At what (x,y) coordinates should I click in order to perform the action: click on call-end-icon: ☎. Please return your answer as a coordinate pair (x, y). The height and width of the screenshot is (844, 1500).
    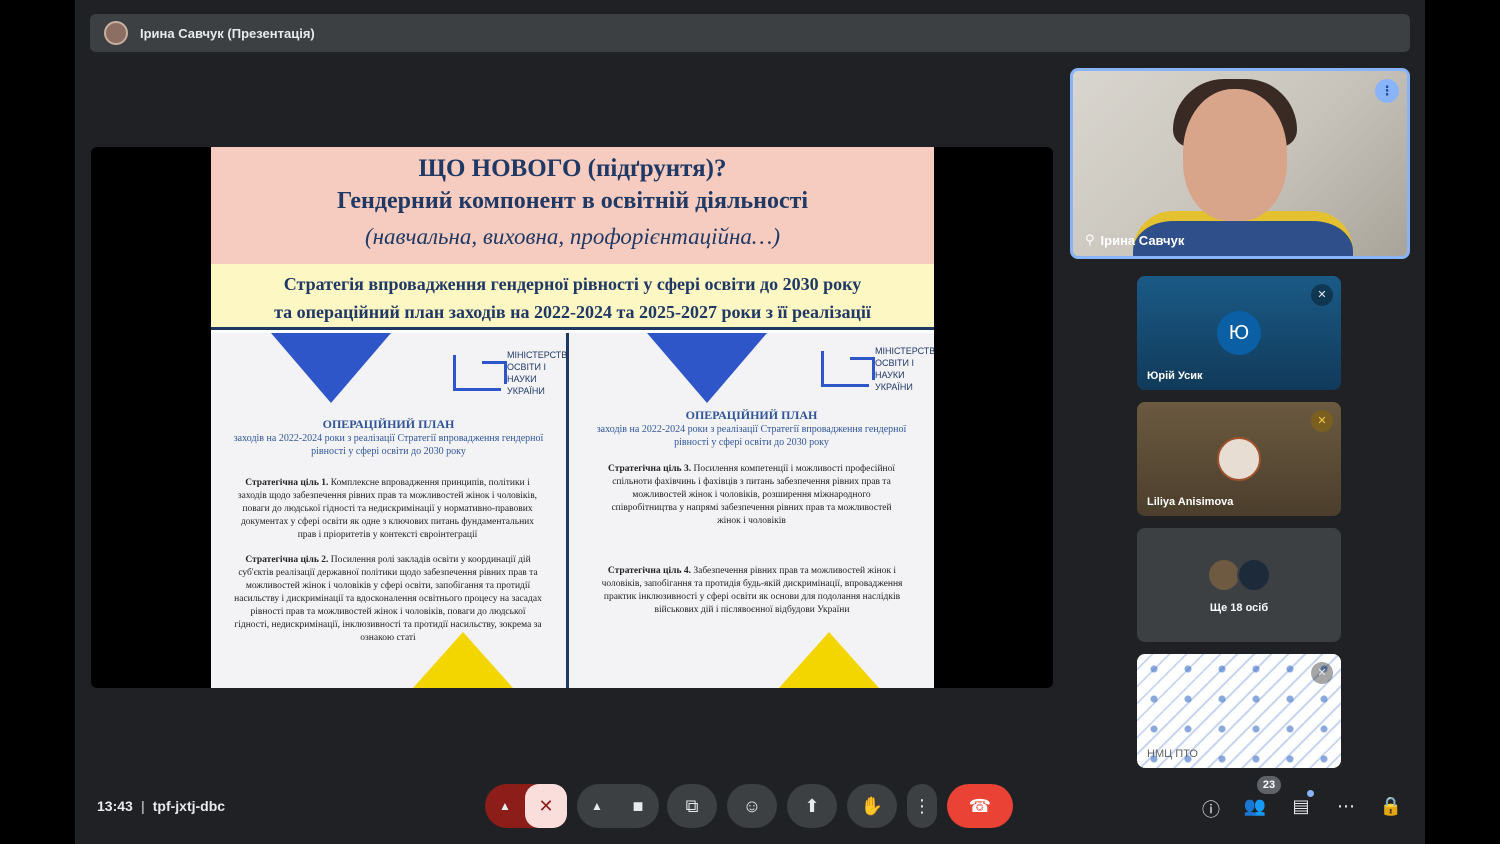
    Looking at the image, I should click on (980, 805).